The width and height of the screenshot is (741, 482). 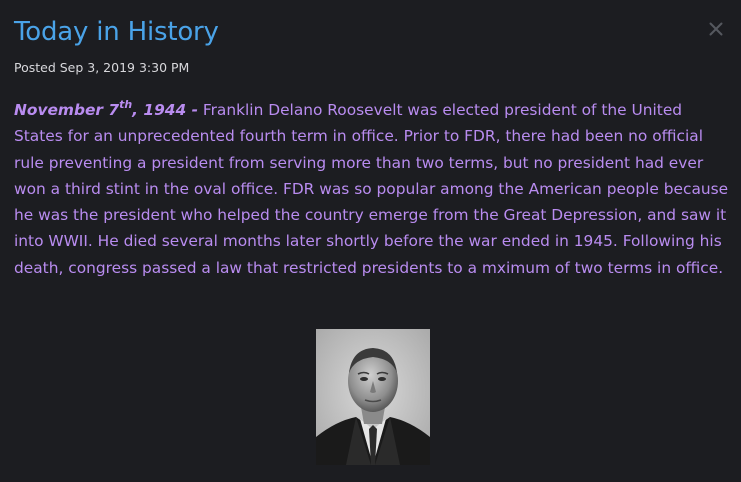 I want to click on close-icon, so click(x=716, y=29).